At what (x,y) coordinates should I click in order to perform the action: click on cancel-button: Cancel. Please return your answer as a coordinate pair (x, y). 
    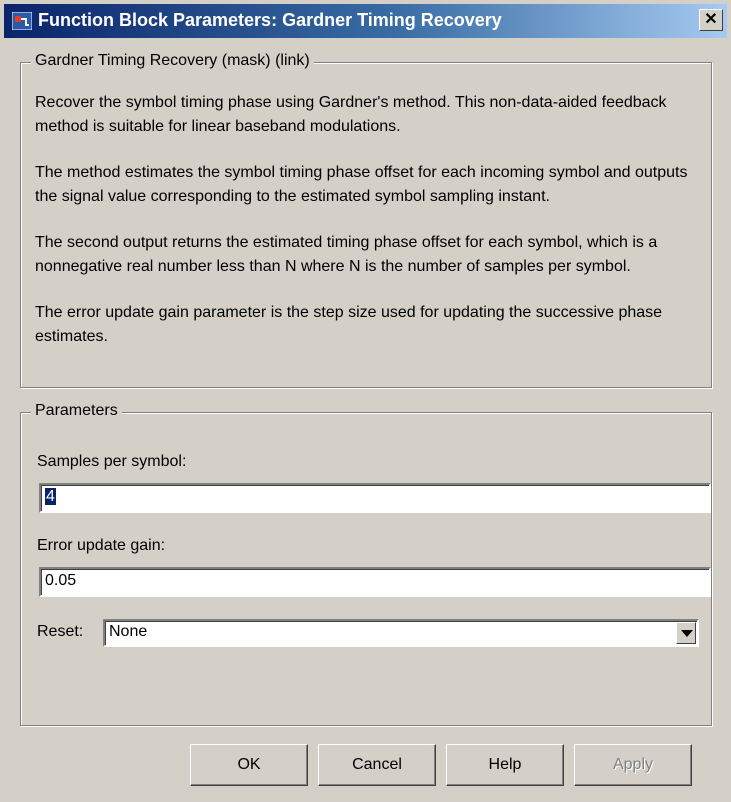
    Looking at the image, I should click on (377, 765).